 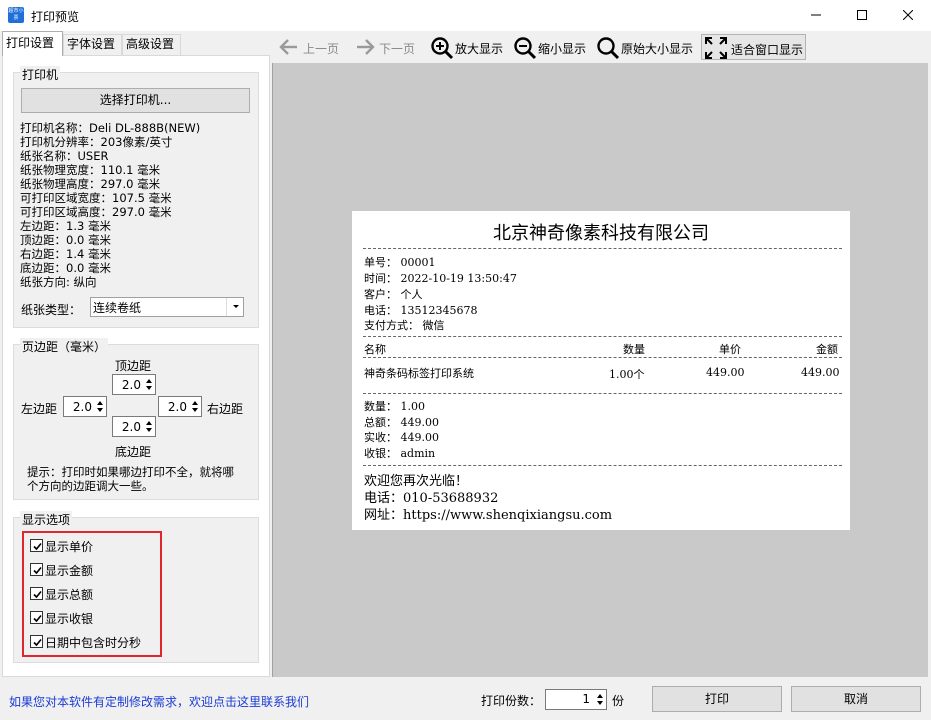 What do you see at coordinates (117, 308) in the screenshot?
I see `paper-type-value: 连续卷纸` at bounding box center [117, 308].